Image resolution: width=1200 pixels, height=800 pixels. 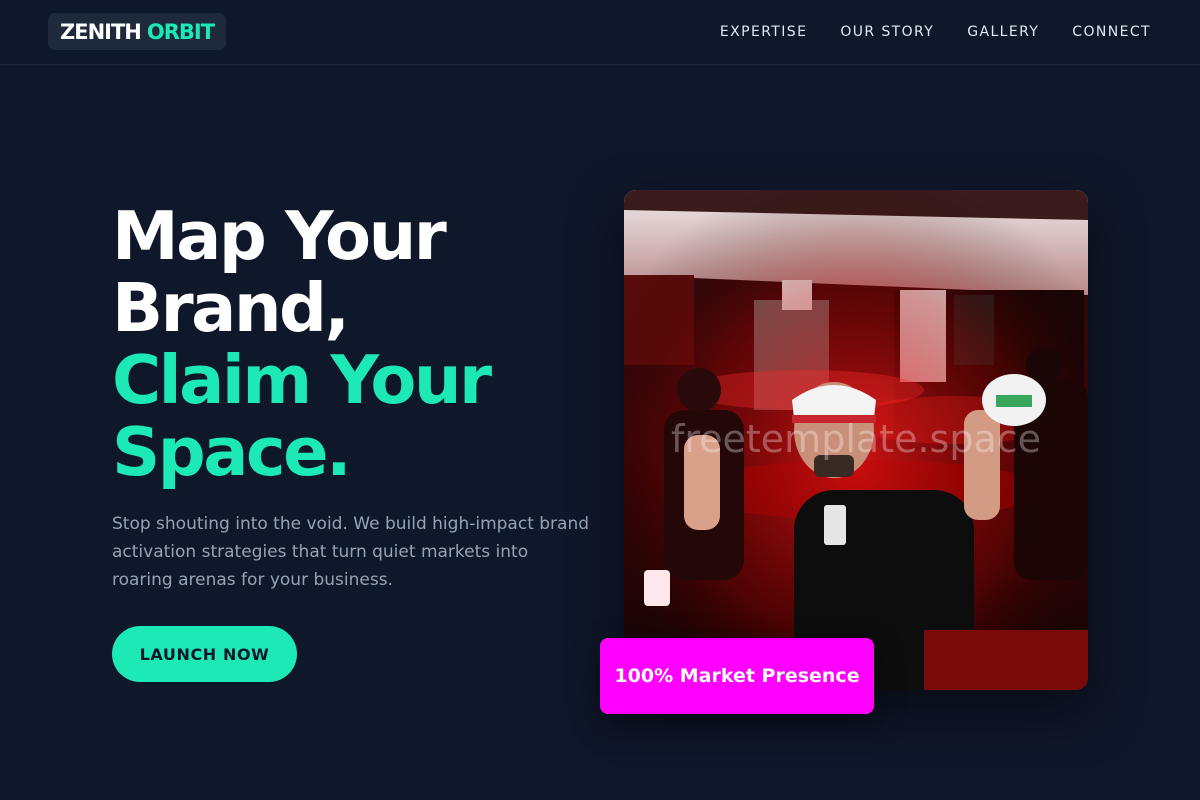 I want to click on headline-accent-line-2: Space., so click(x=232, y=452).